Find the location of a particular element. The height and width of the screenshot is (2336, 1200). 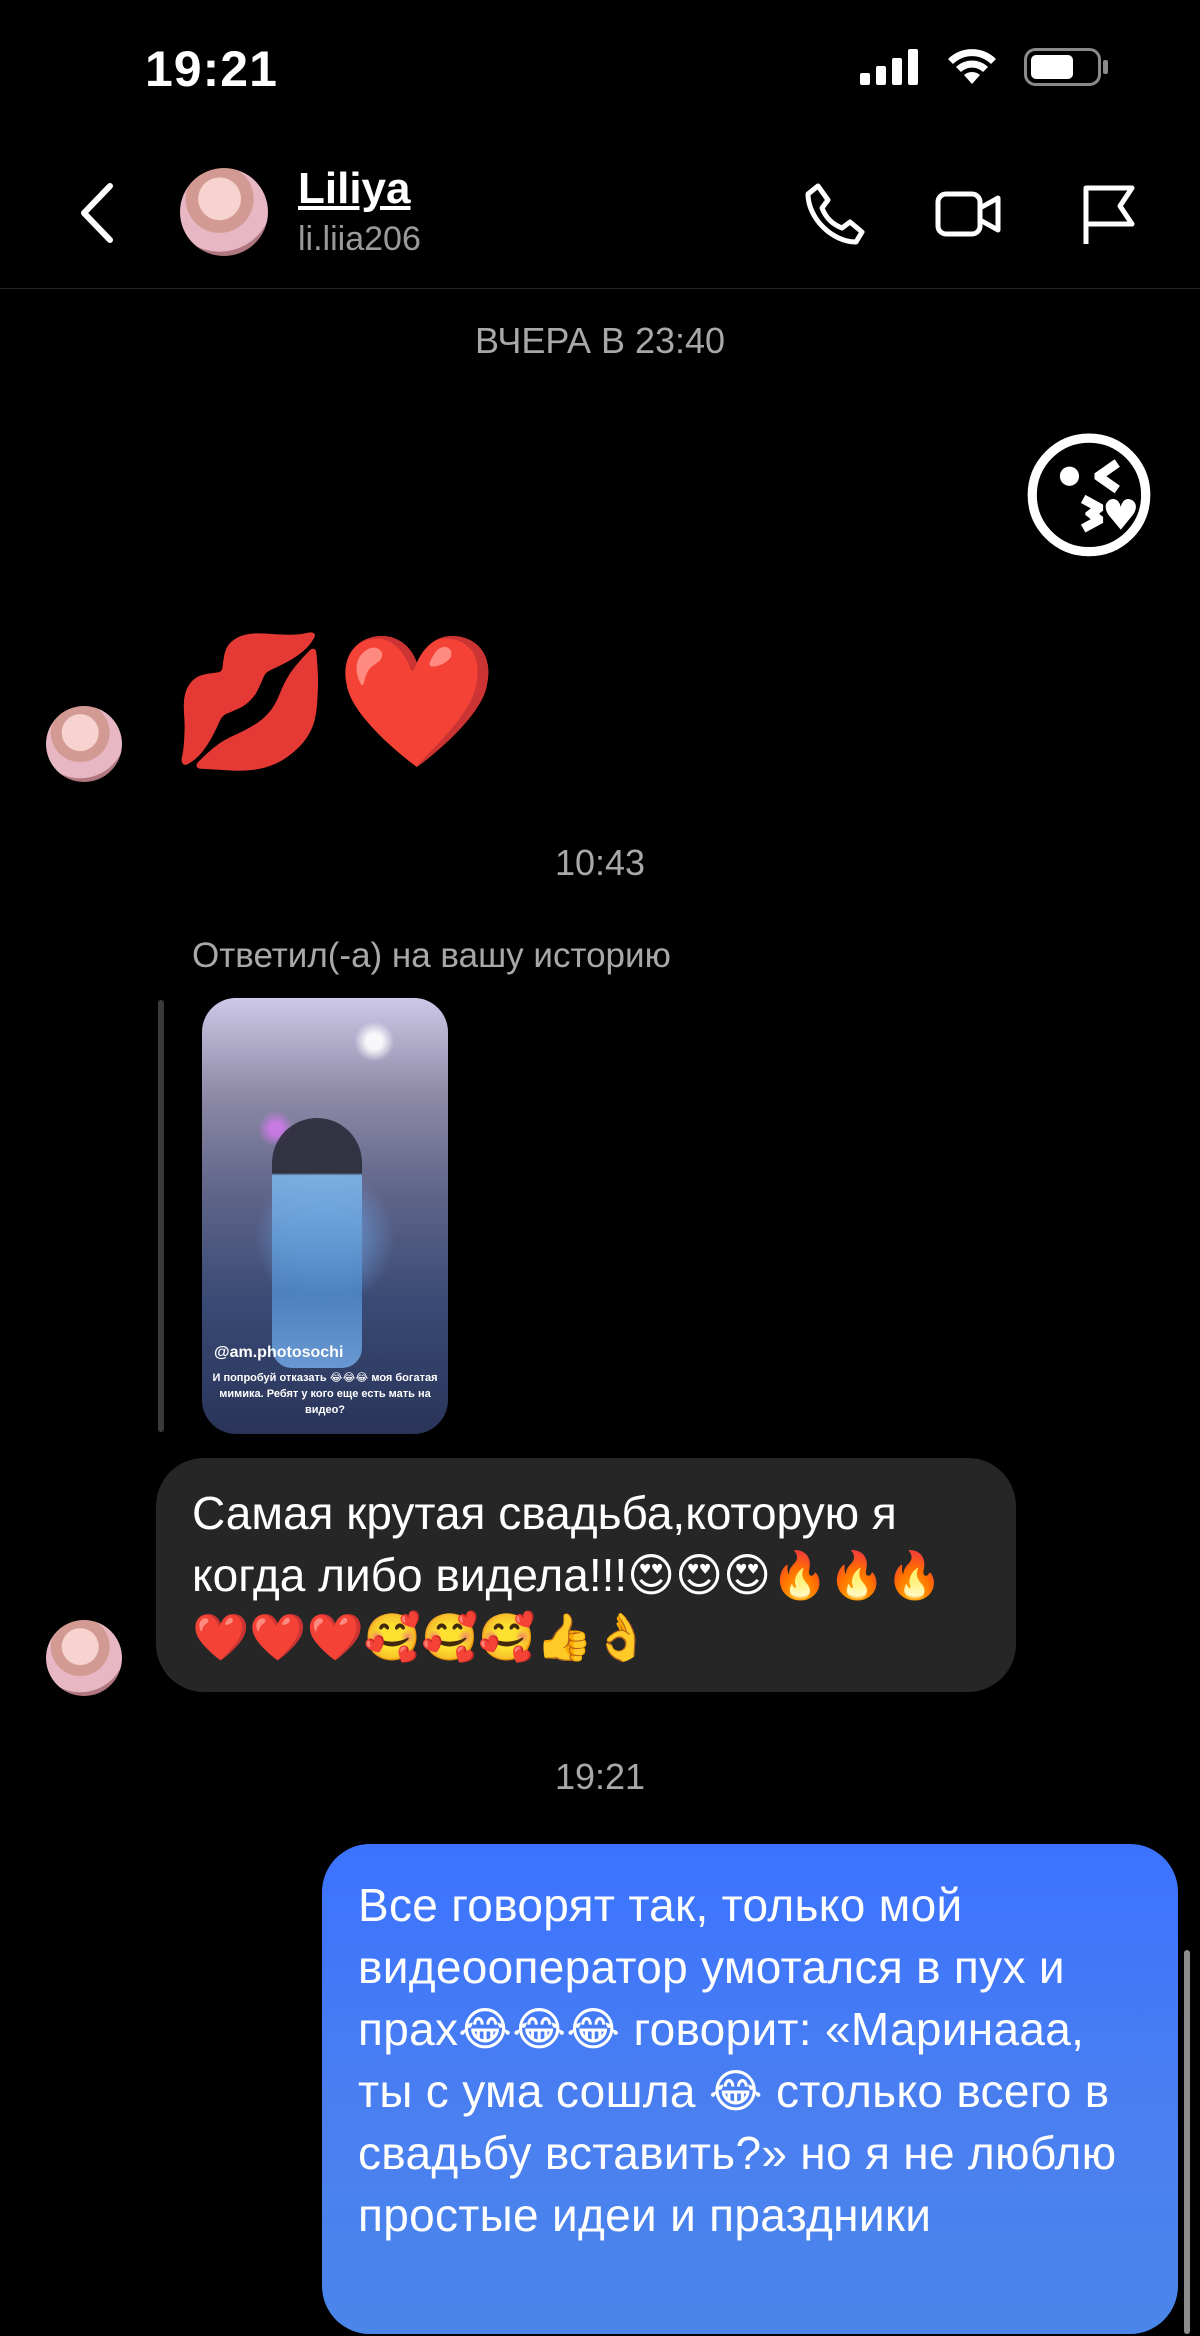

status-icons is located at coordinates (985, 67).